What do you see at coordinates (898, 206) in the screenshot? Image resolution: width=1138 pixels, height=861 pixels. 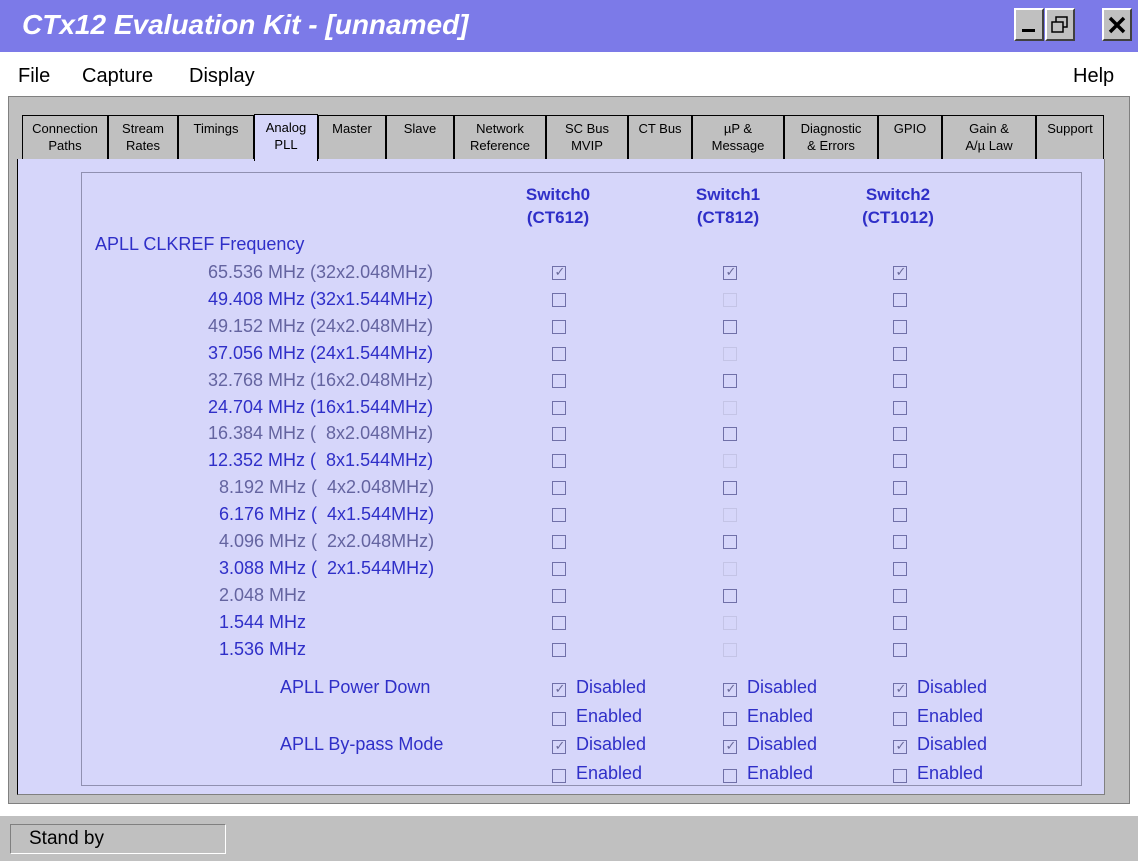 I see `switch2-header: Switch2 (CT1012)` at bounding box center [898, 206].